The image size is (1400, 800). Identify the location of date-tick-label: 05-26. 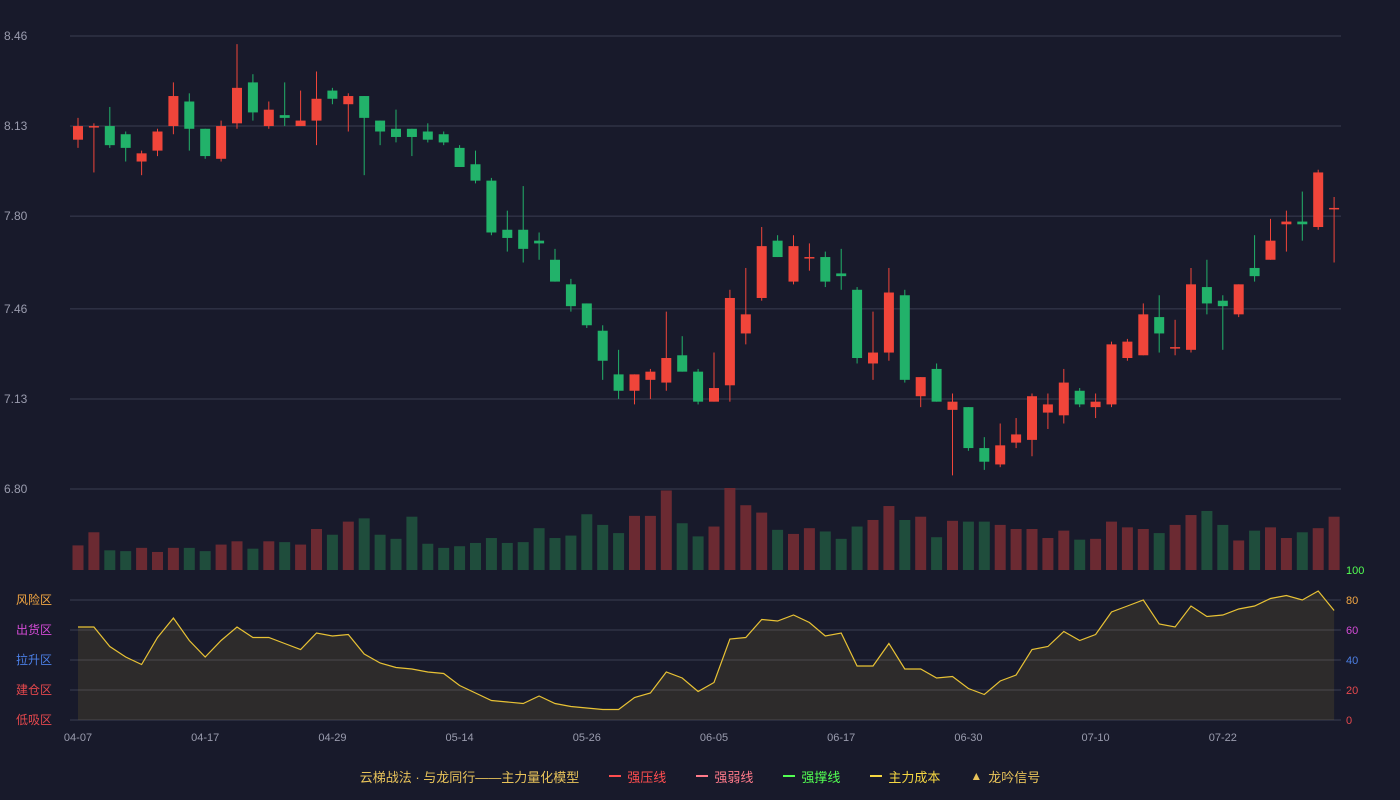
(587, 738).